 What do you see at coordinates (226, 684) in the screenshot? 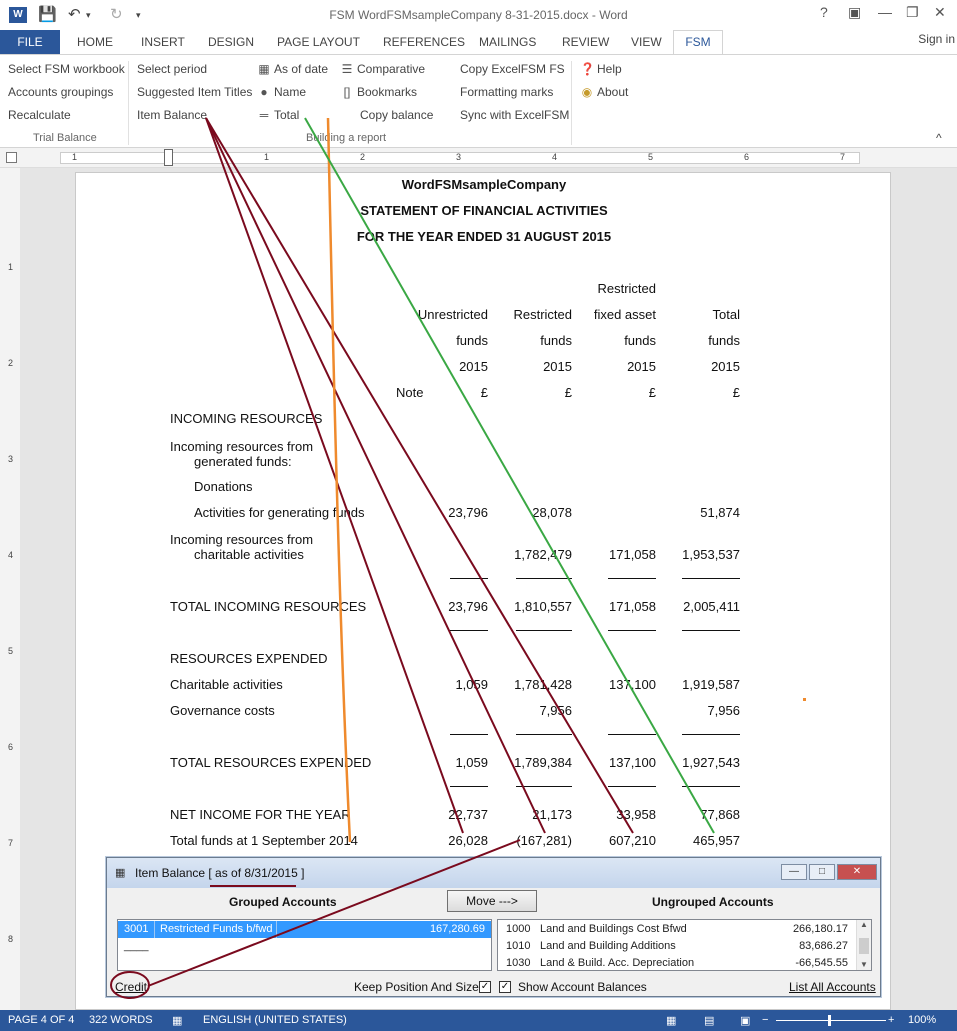
I see `line-label-charitable: Charitable activities` at bounding box center [226, 684].